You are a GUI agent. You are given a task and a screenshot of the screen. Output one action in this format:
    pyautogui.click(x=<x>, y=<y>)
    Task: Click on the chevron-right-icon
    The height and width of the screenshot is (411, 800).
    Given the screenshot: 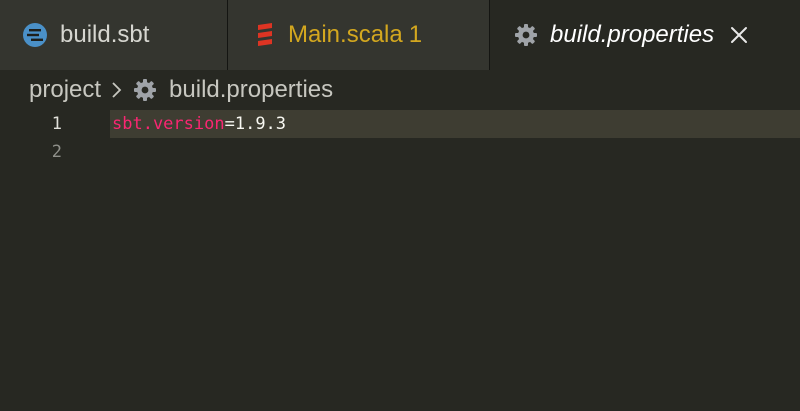 What is the action you would take?
    pyautogui.click(x=117, y=90)
    